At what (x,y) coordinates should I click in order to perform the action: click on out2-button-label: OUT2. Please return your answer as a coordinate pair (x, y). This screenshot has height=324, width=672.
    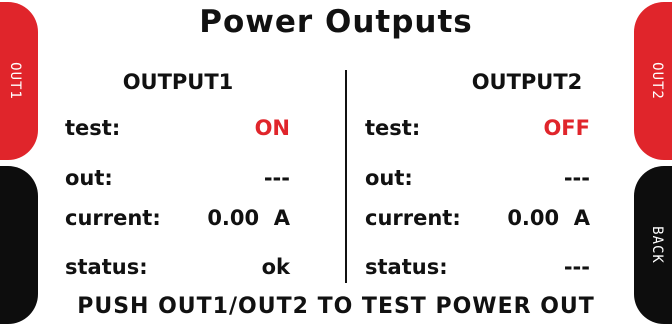
    Looking at the image, I should click on (657, 81).